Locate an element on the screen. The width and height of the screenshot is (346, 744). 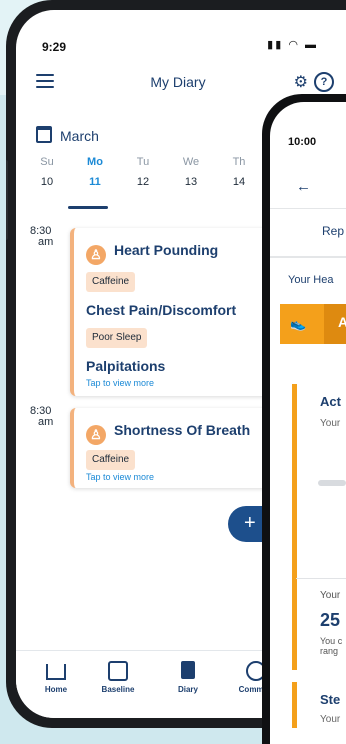
nav-diary: Diary is located at coordinates (188, 676).